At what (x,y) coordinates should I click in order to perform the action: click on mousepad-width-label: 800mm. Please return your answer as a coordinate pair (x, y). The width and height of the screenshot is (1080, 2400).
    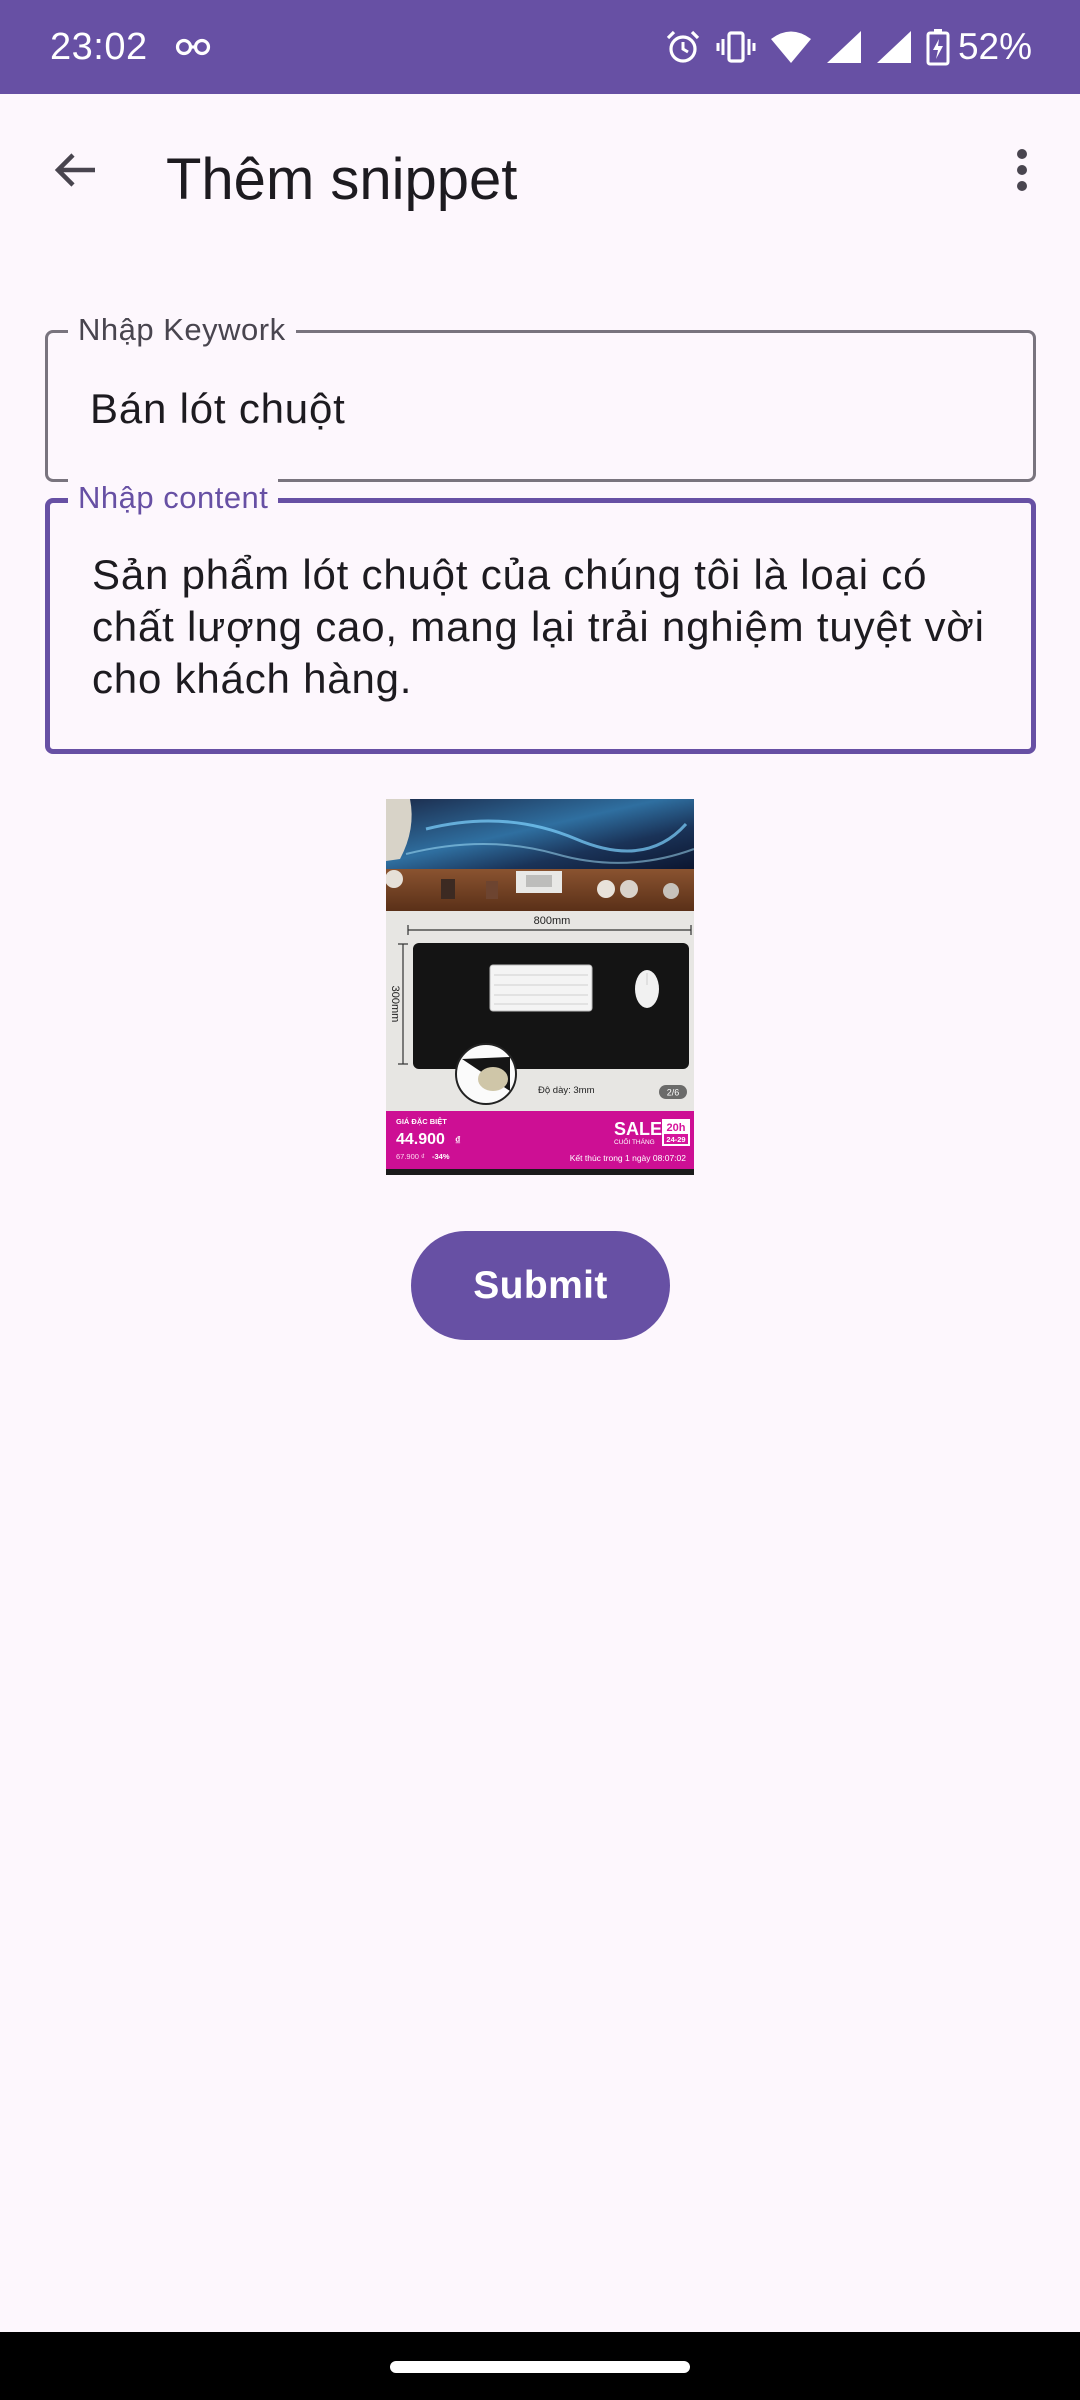
    Looking at the image, I should click on (552, 921).